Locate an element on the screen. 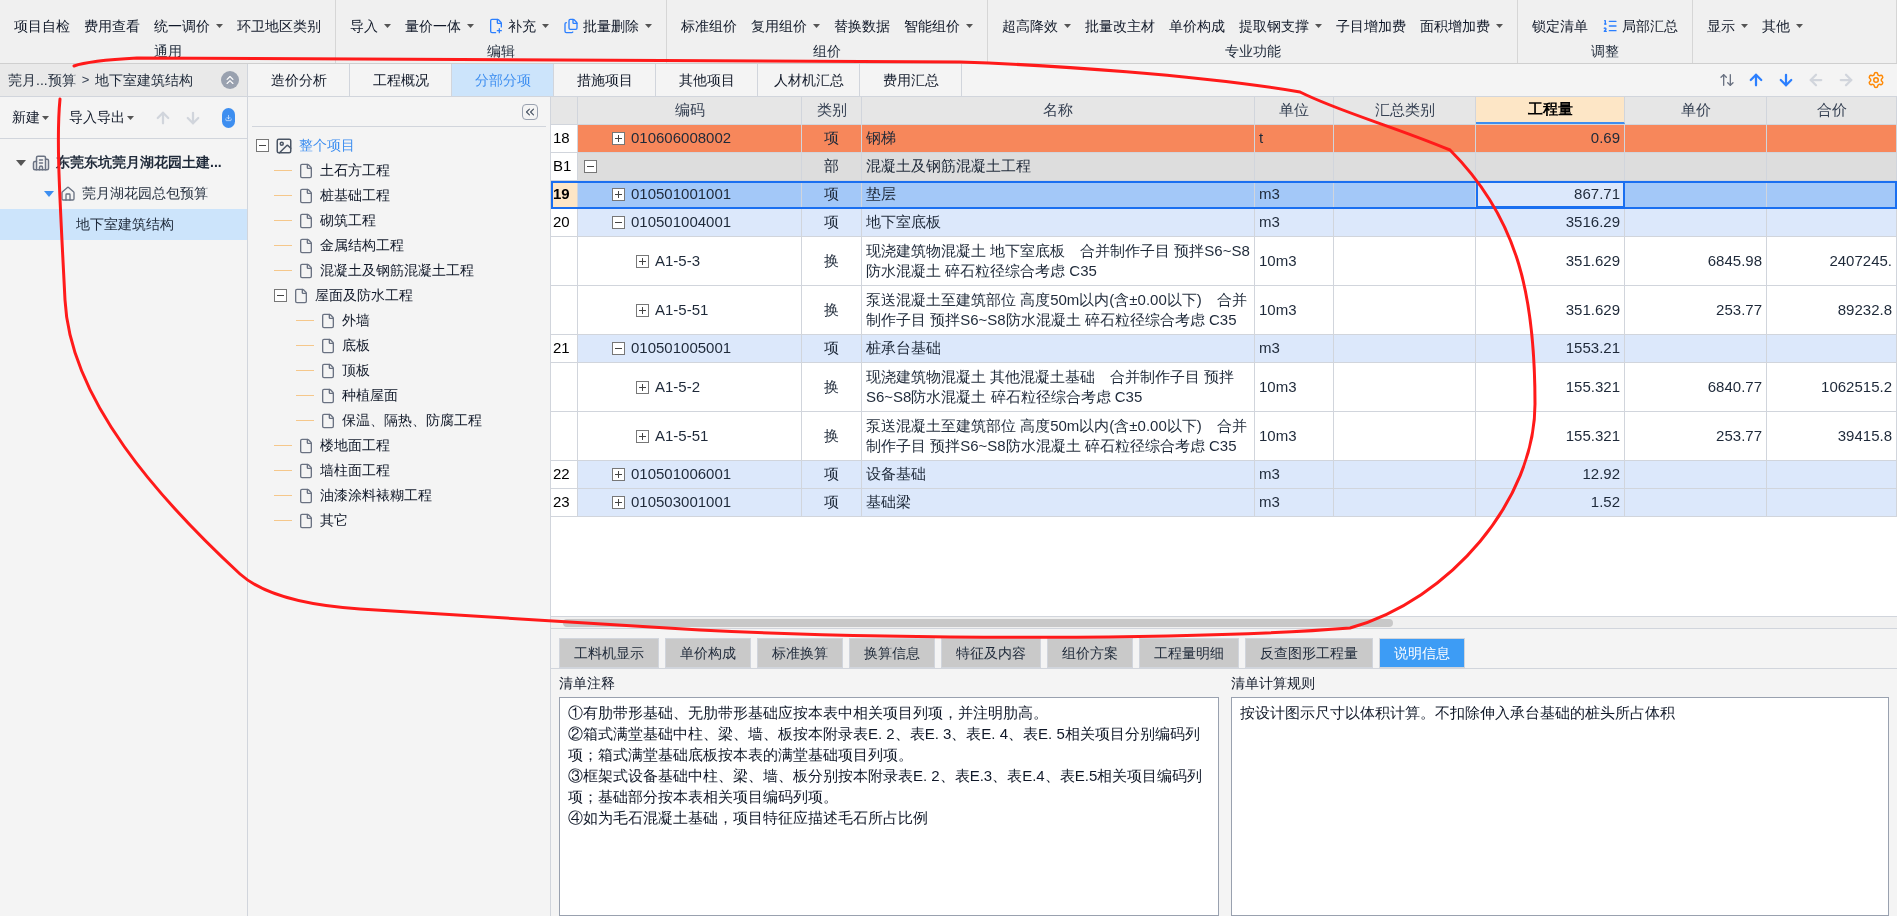  toolbar-button: 量价一体 is located at coordinates (439, 26).